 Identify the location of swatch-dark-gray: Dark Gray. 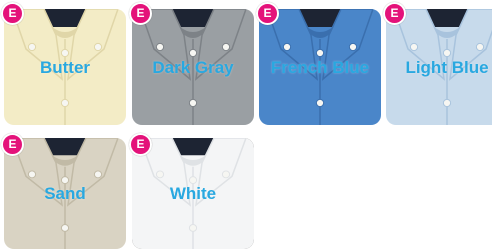
(193, 67).